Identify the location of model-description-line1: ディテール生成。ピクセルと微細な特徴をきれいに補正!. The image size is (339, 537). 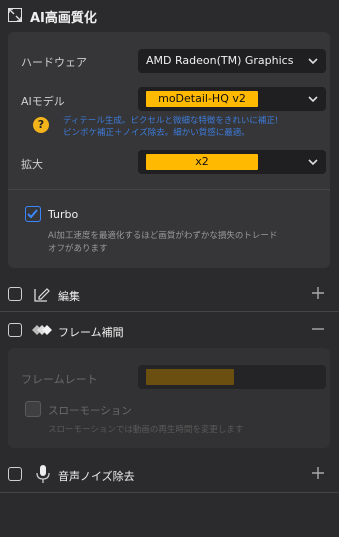
(171, 121).